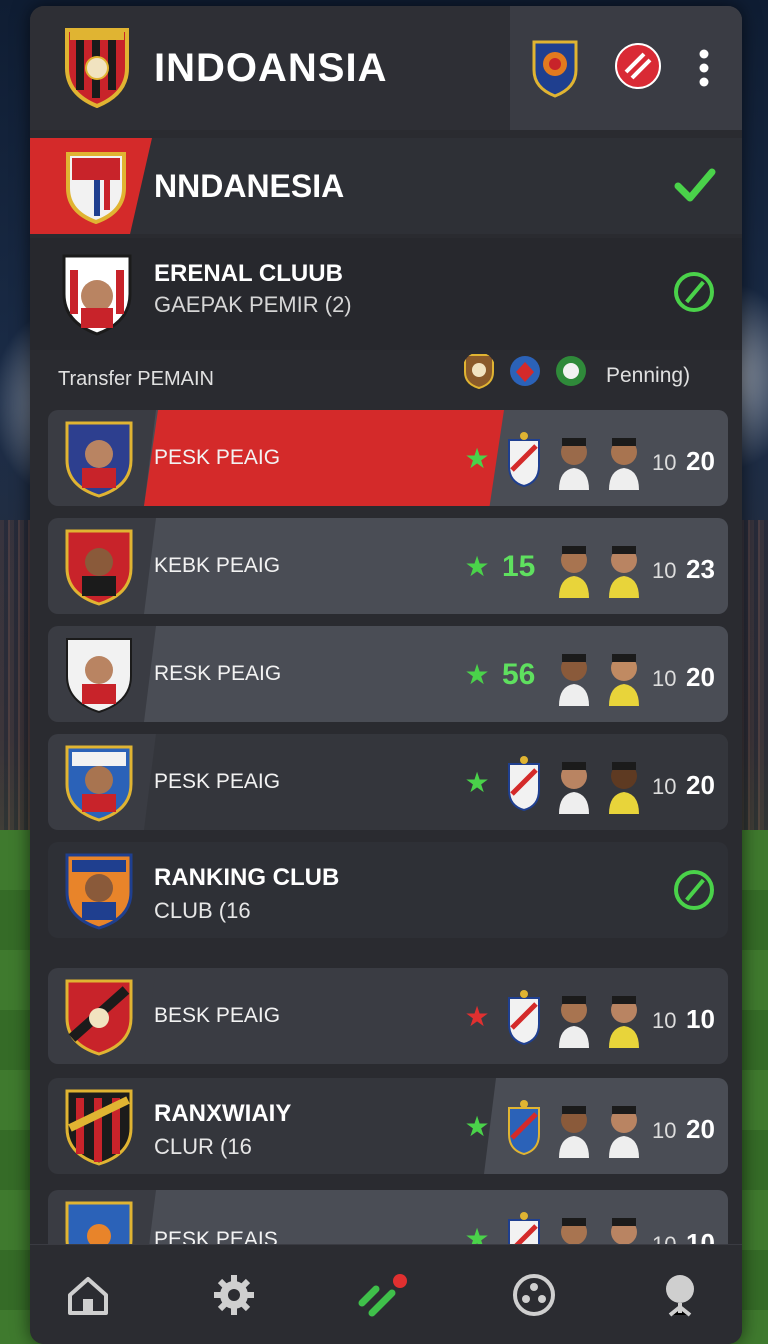 This screenshot has width=768, height=1344. What do you see at coordinates (695, 185) in the screenshot?
I see `selected-check-icon` at bounding box center [695, 185].